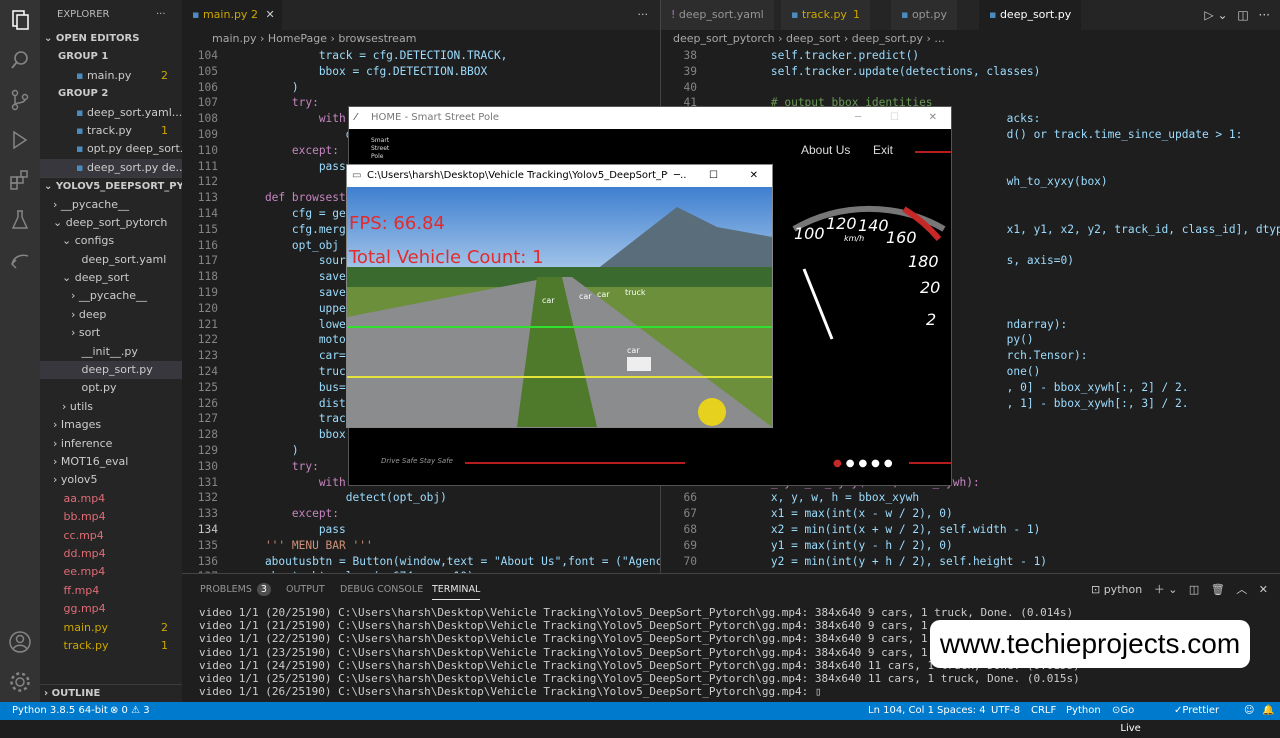  Describe the element at coordinates (1194, 589) in the screenshot. I see `split-terminal-icon: ◫` at that location.